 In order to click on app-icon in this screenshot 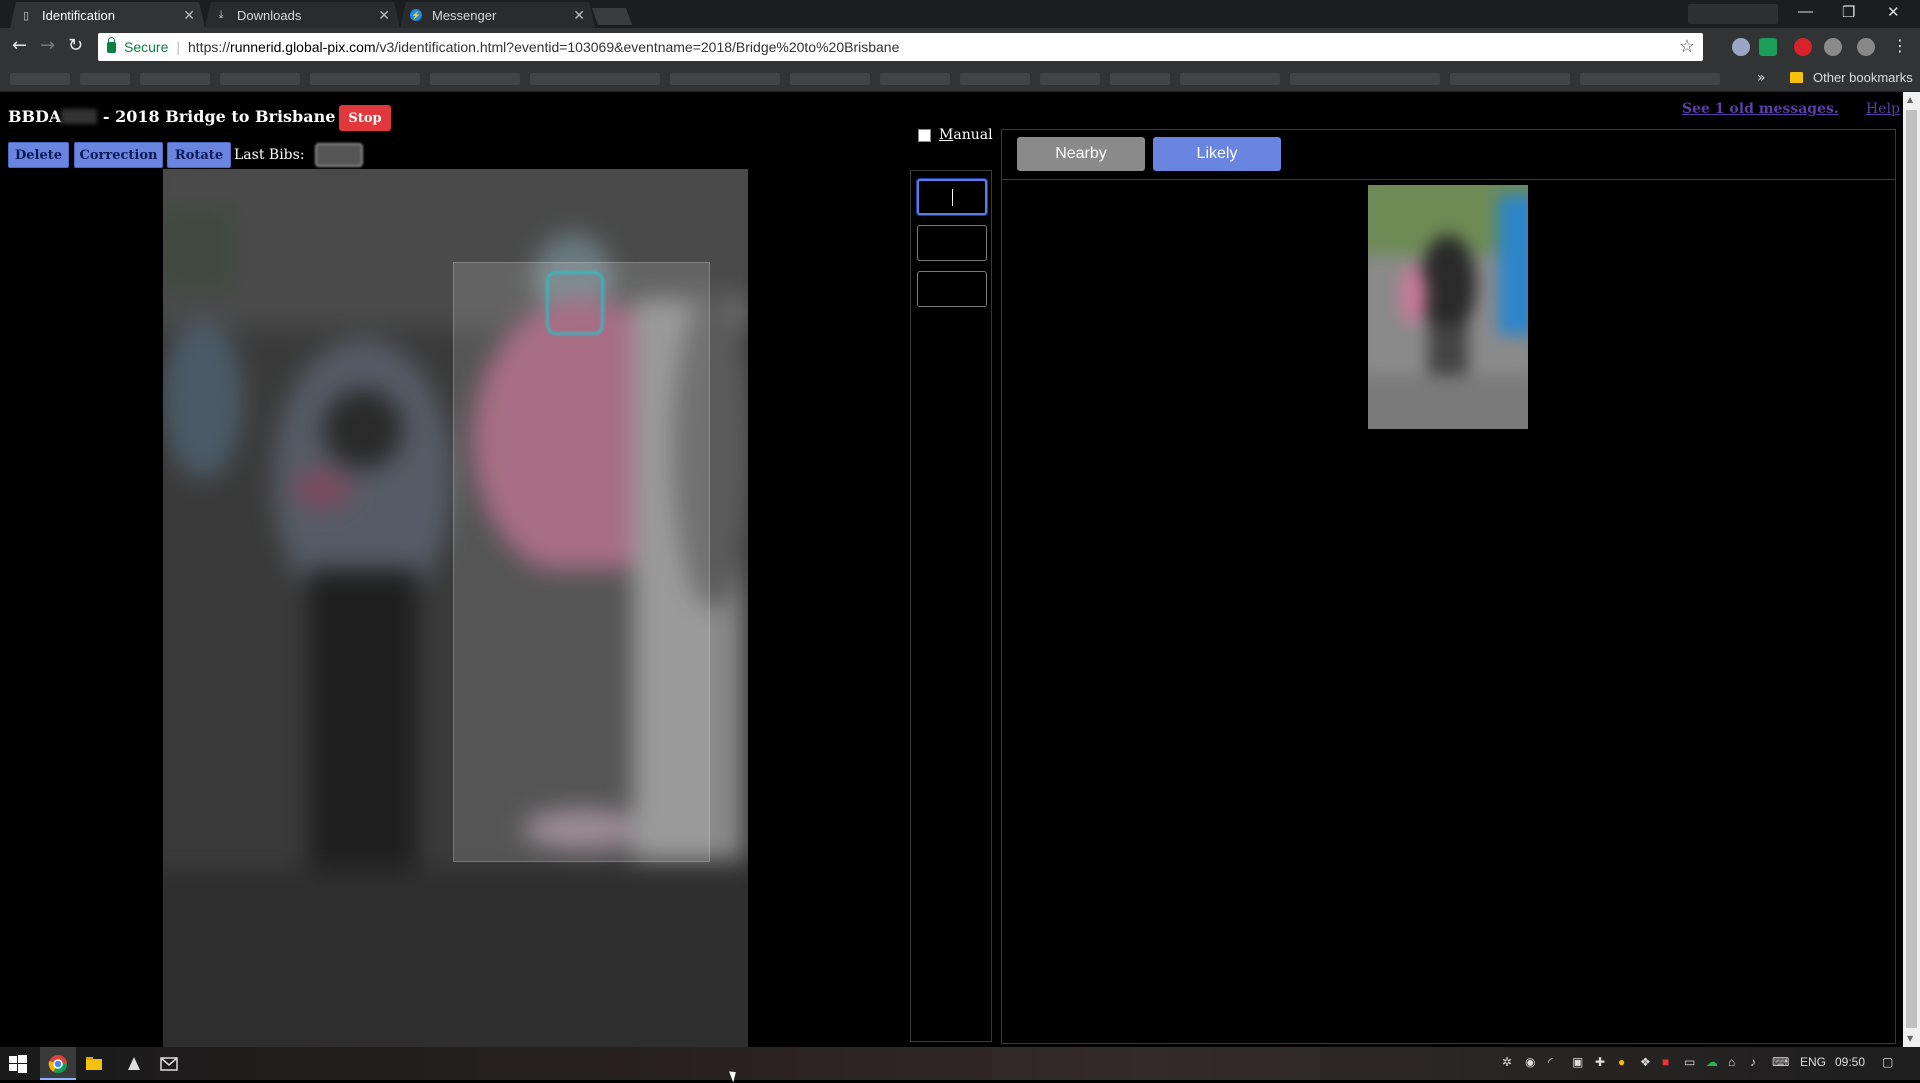, I will do `click(134, 1064)`.